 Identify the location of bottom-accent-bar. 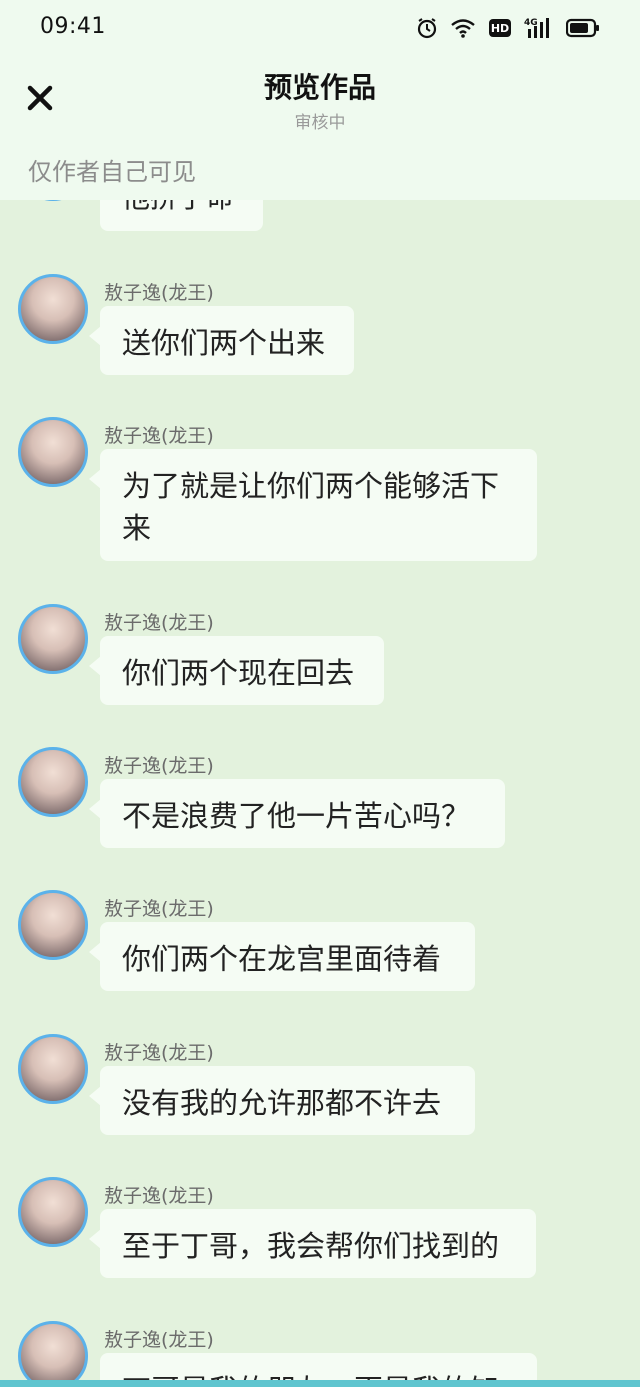
(320, 1383).